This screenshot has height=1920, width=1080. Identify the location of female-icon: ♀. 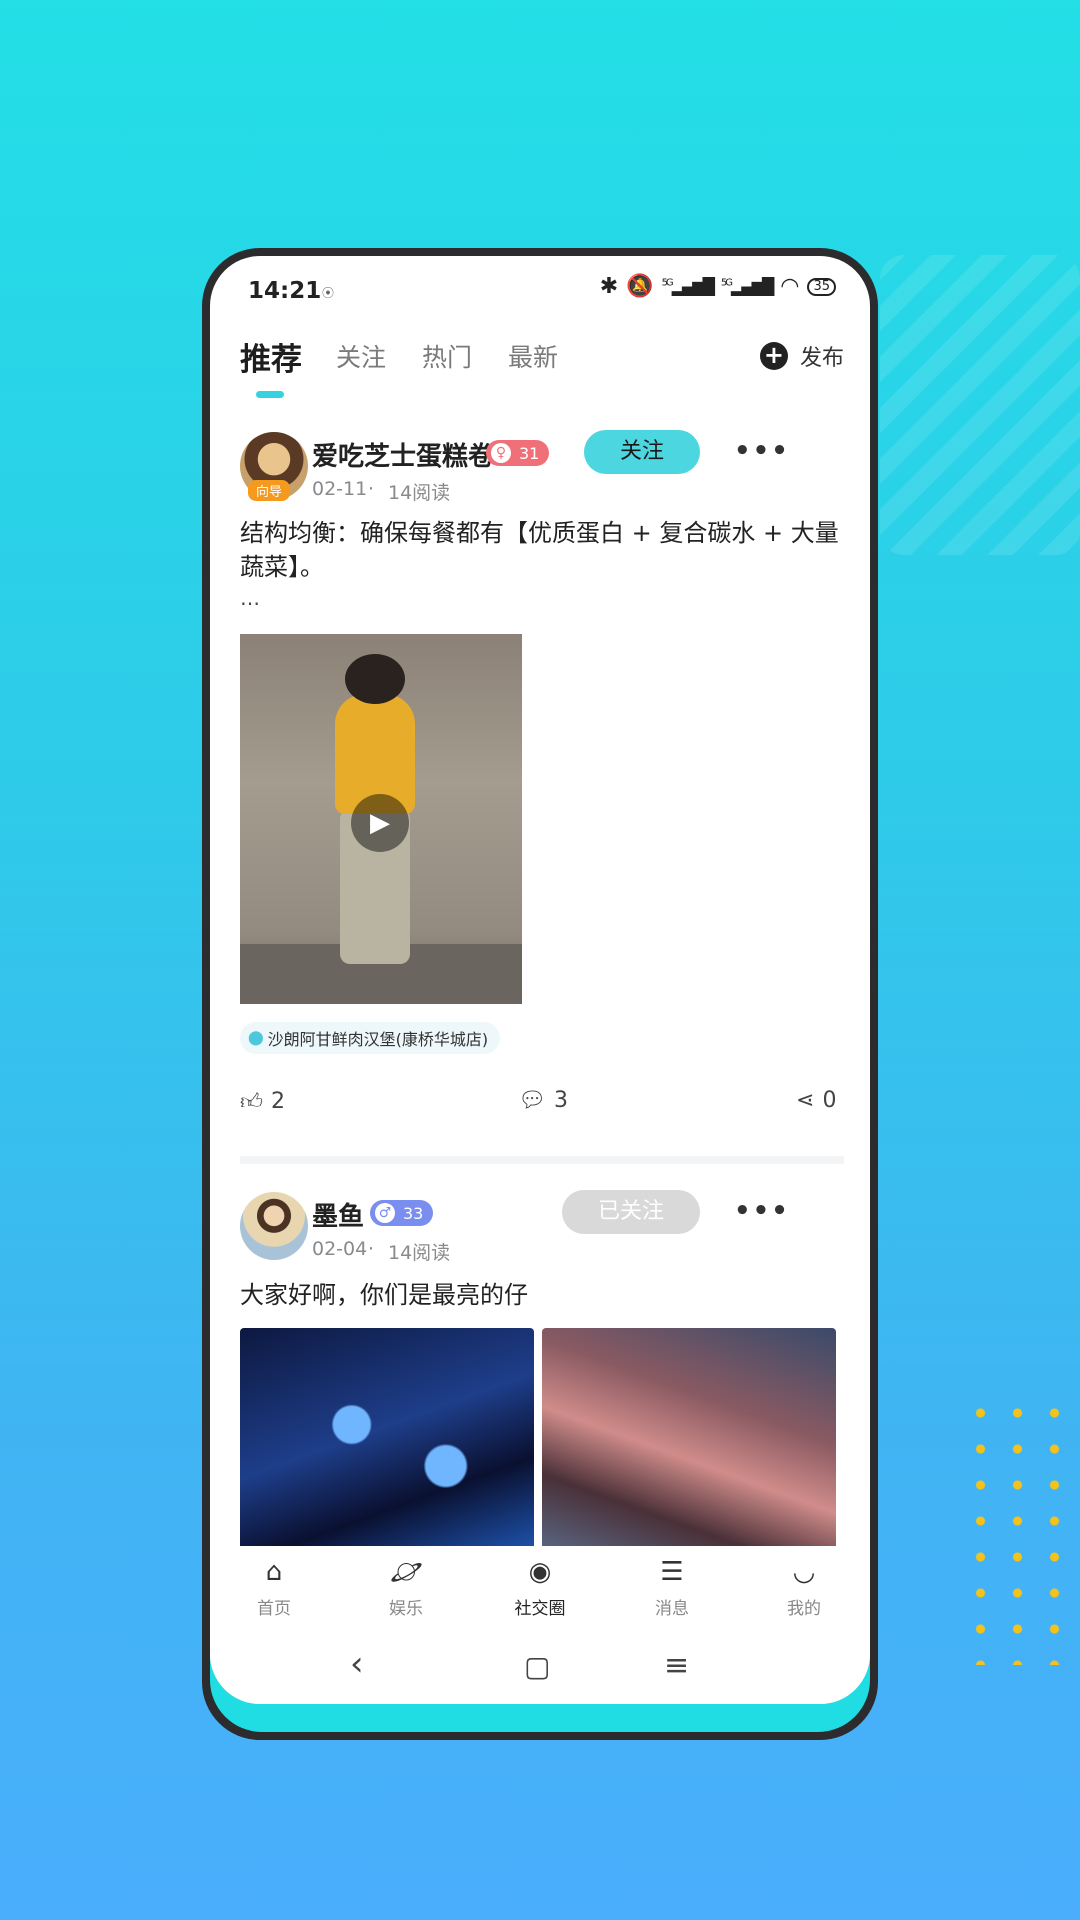
(501, 453).